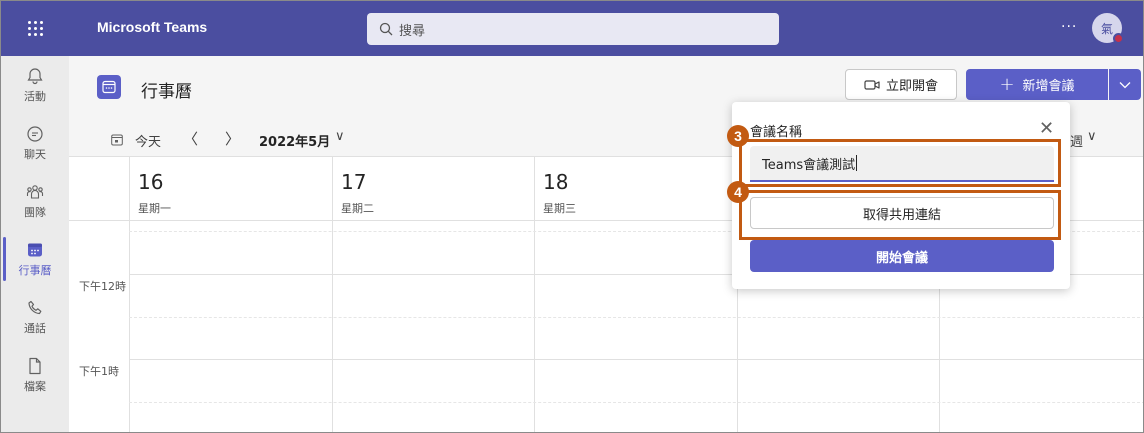 The width and height of the screenshot is (1144, 433). I want to click on teams-icon, so click(35, 192).